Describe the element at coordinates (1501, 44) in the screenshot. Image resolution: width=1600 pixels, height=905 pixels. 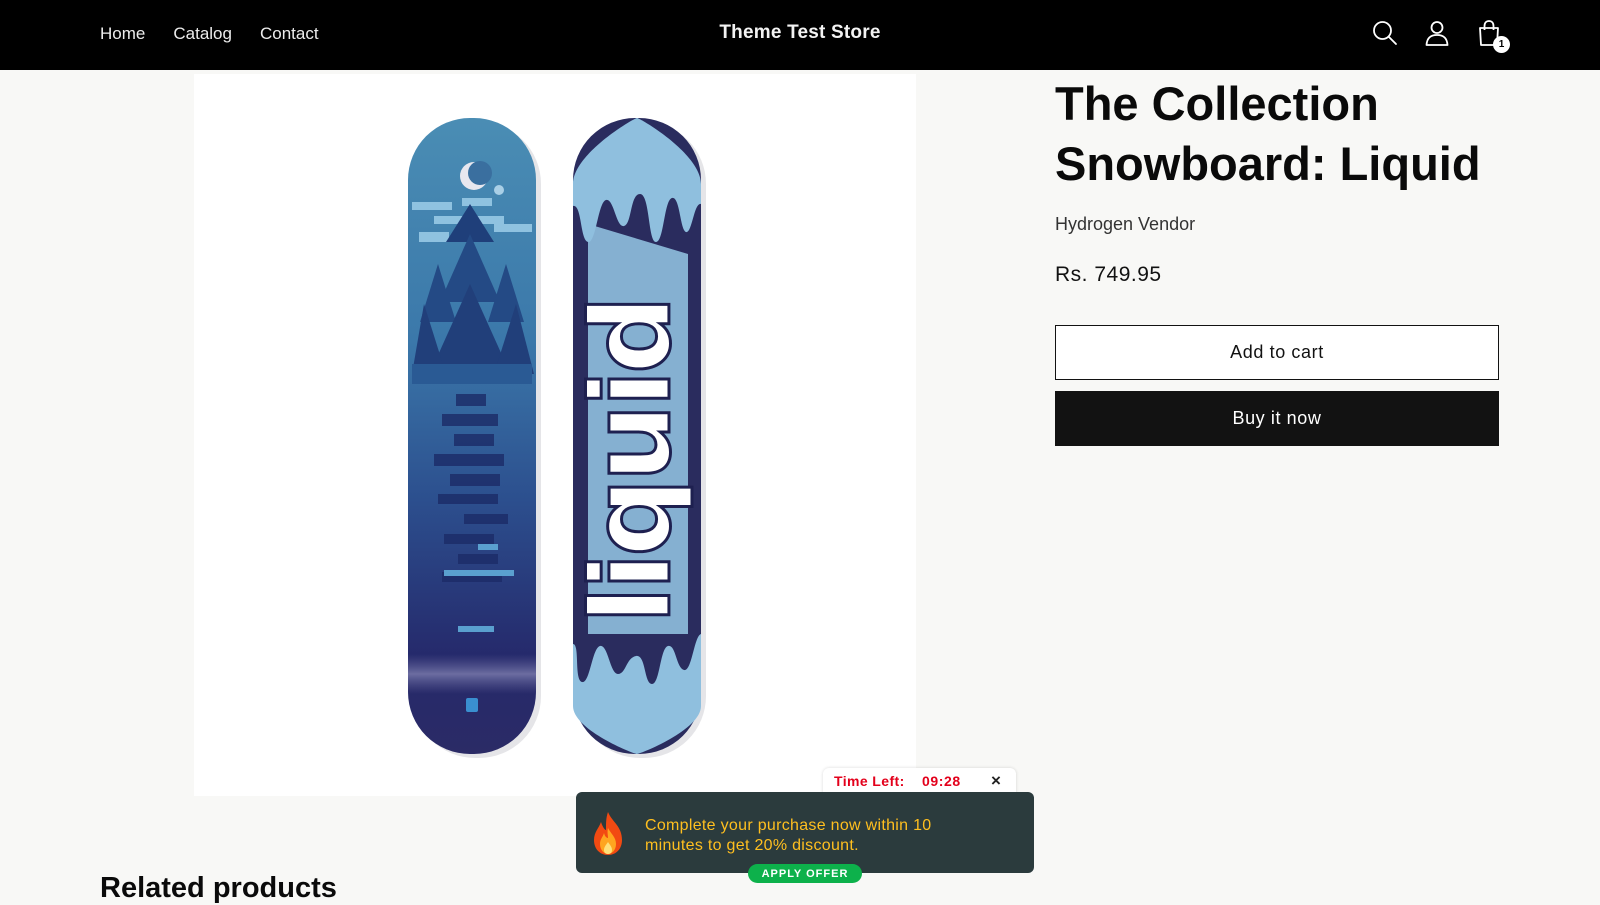
I see `cart-count-badge: 1` at that location.